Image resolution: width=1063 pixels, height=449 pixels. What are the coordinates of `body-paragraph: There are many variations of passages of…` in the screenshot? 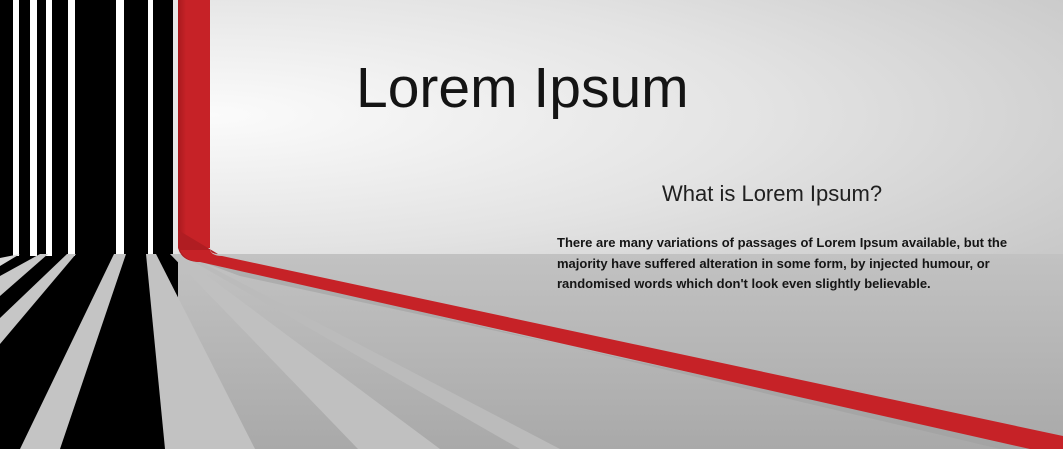 It's located at (782, 263).